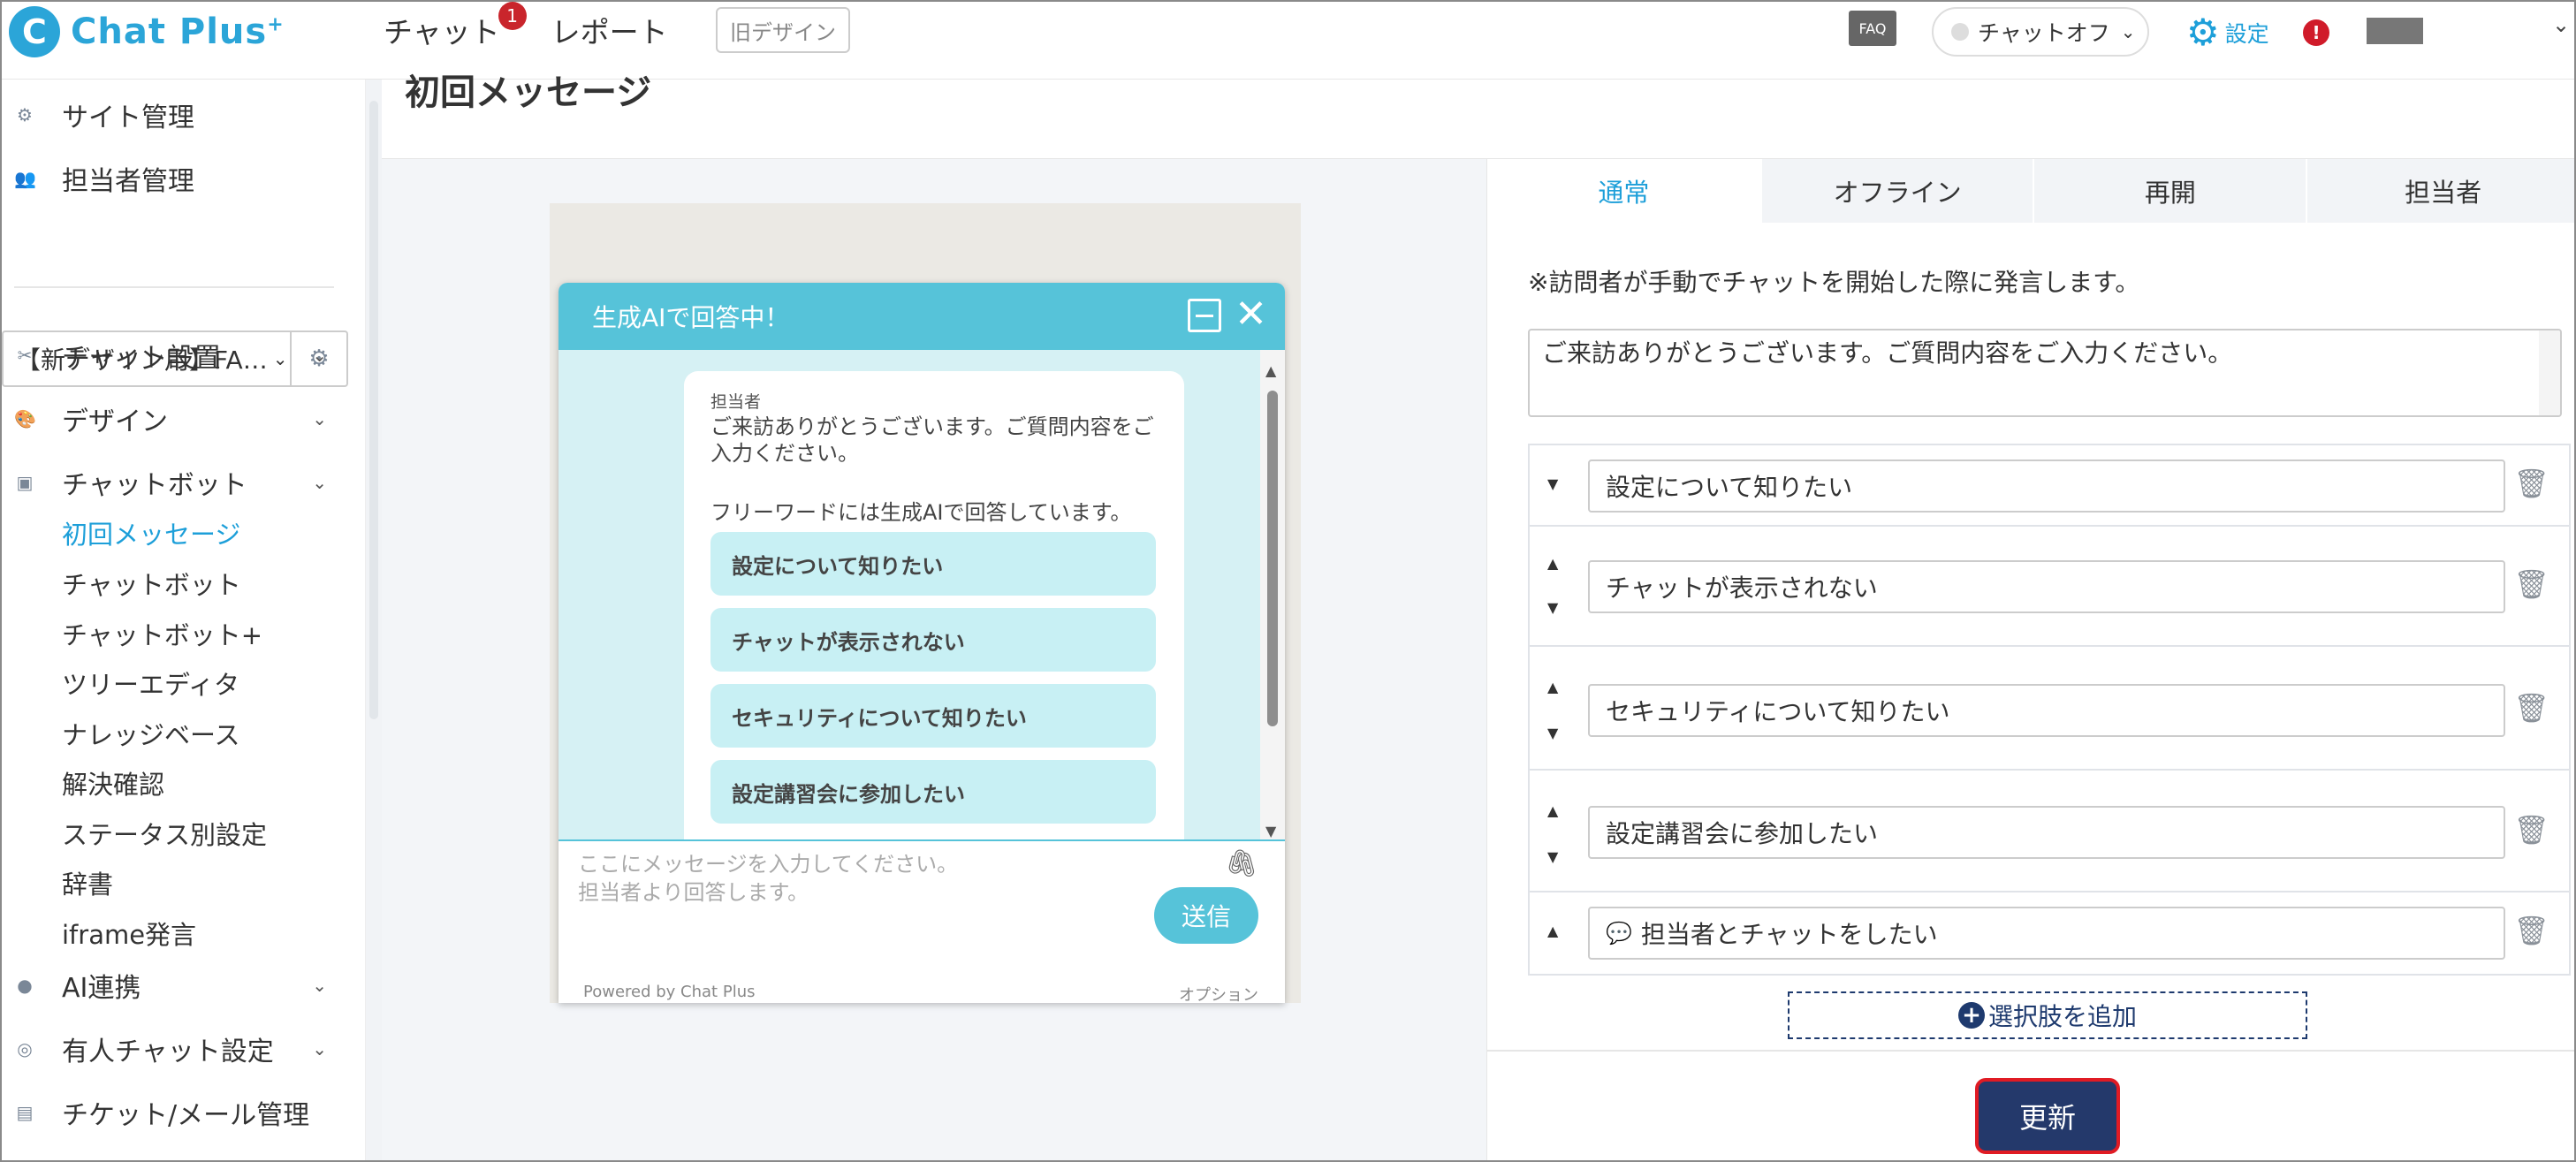 Image resolution: width=2576 pixels, height=1162 pixels. I want to click on widget-title: 生成AIで回答中！, so click(691, 317).